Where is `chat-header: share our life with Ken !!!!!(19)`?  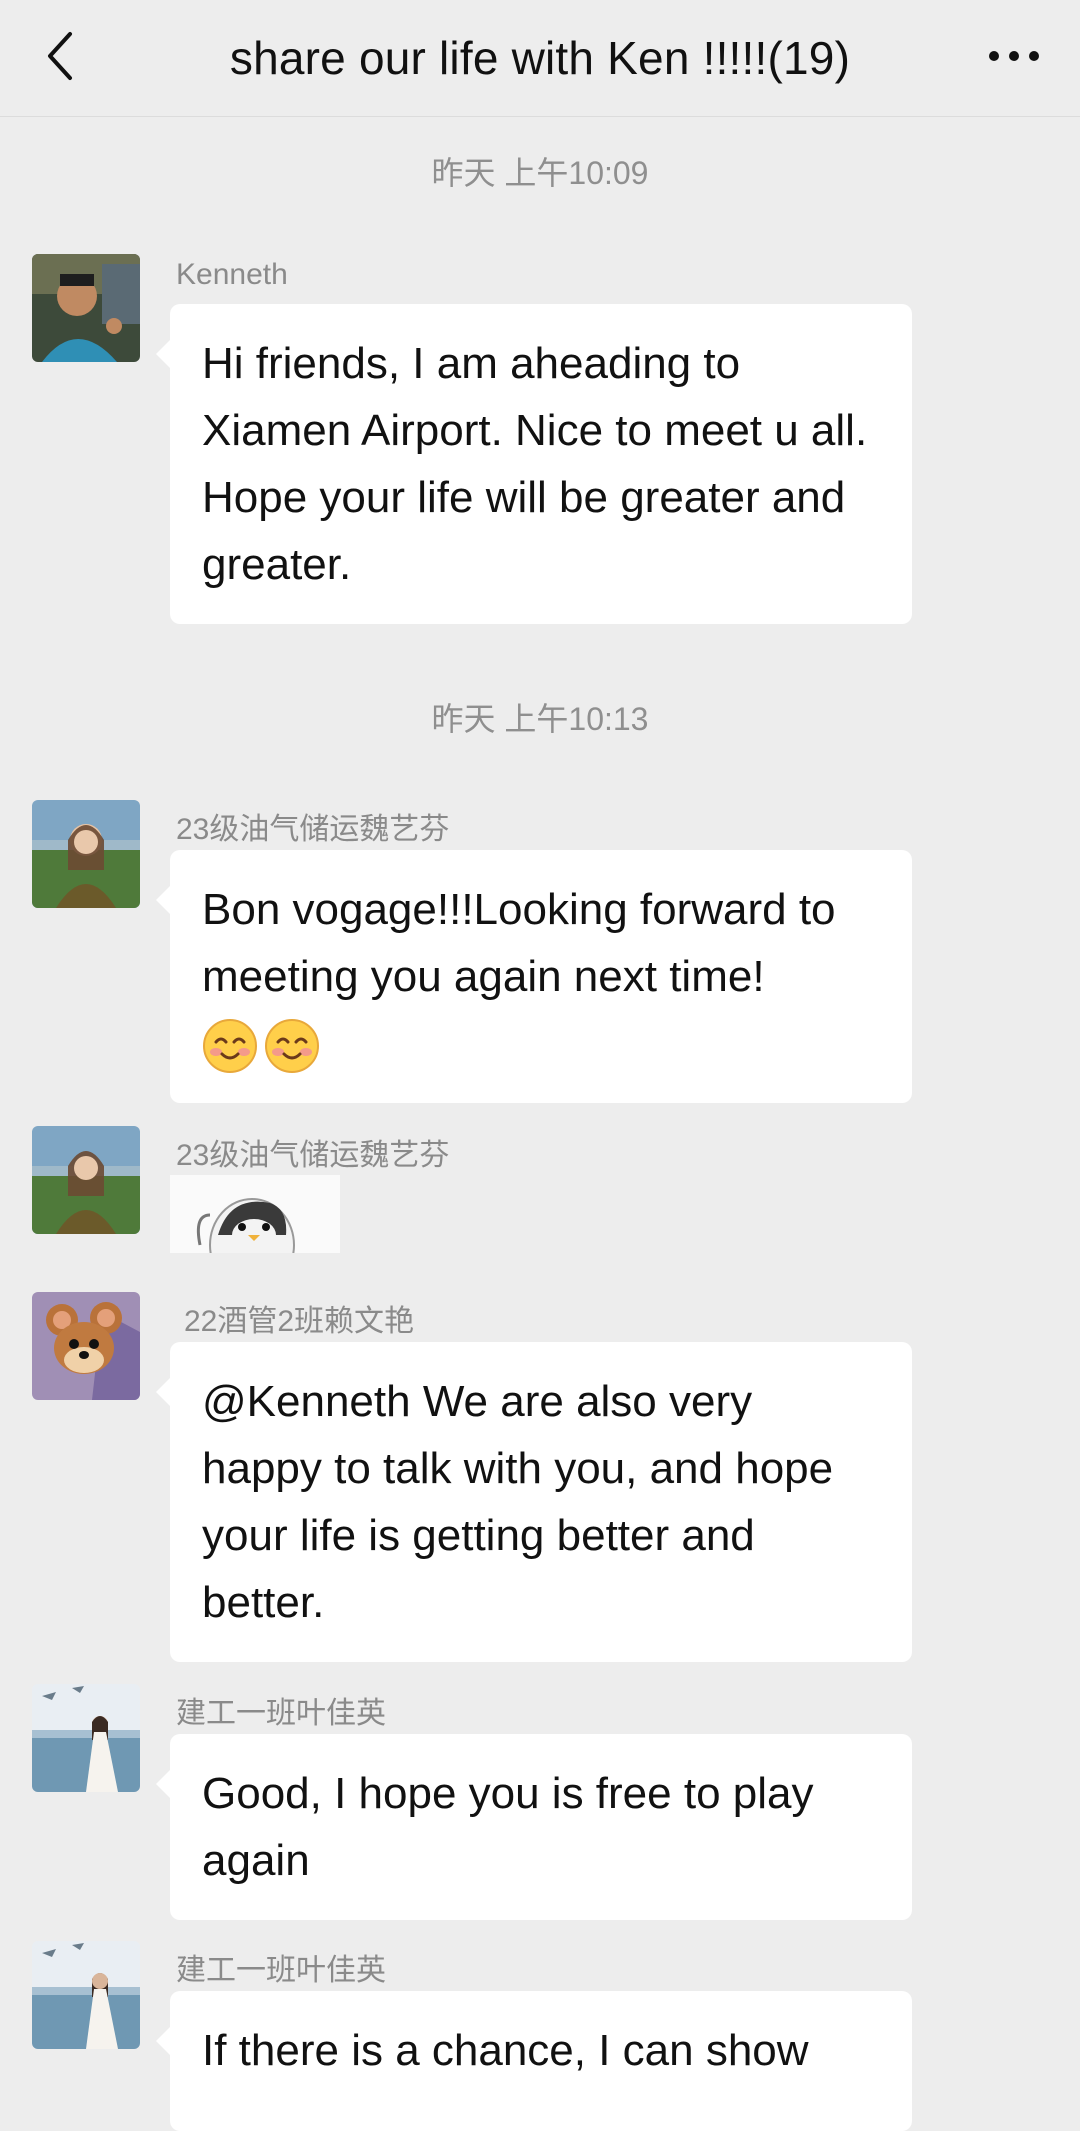
chat-header: share our life with Ken !!!!!(19) is located at coordinates (540, 58).